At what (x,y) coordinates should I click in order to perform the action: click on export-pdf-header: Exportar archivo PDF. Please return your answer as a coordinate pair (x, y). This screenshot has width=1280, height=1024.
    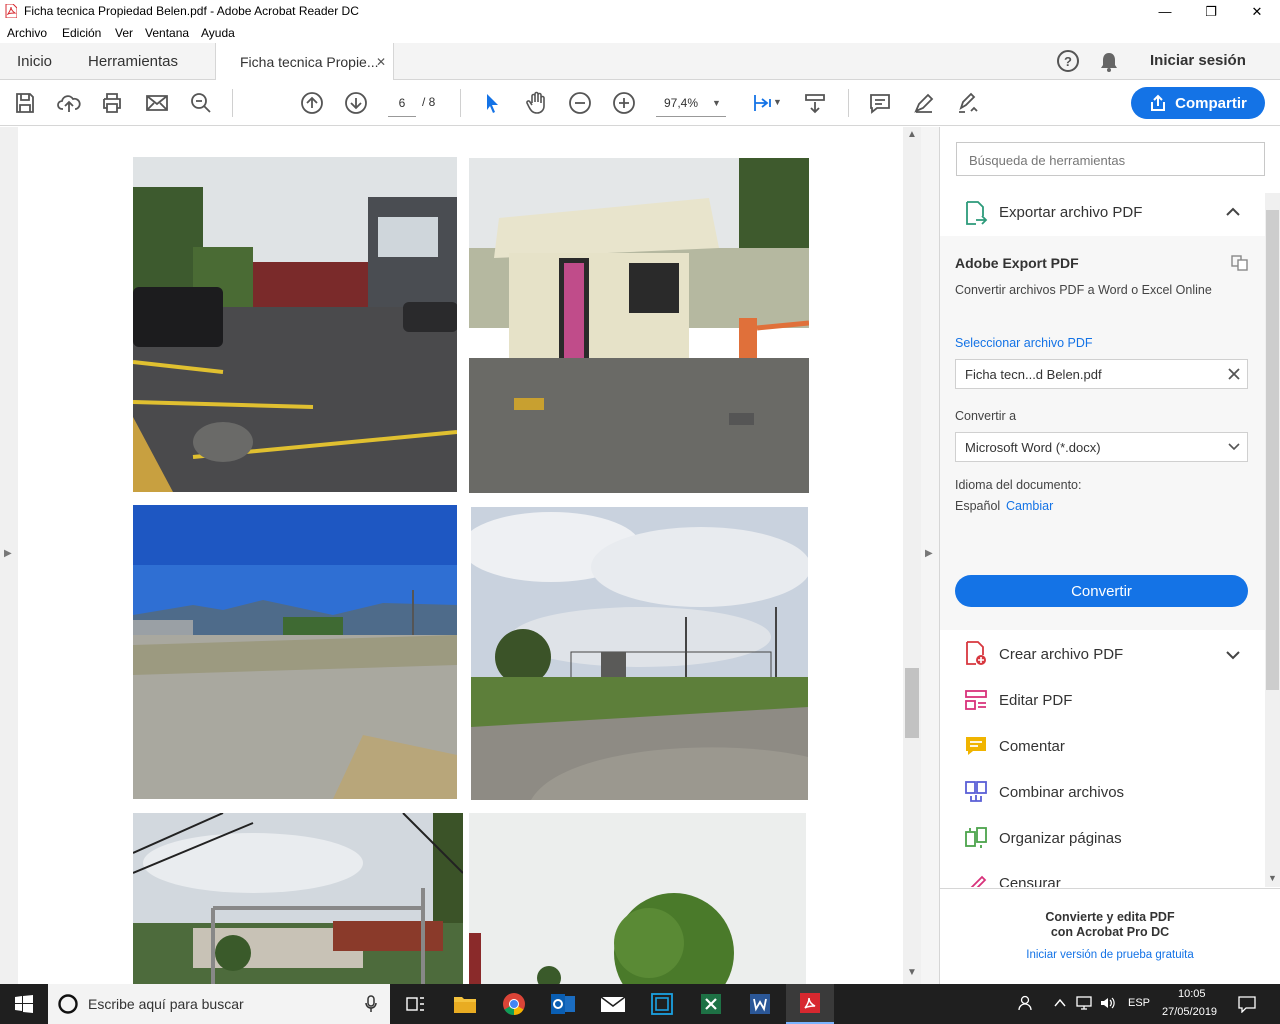
    Looking at the image, I should click on (1102, 214).